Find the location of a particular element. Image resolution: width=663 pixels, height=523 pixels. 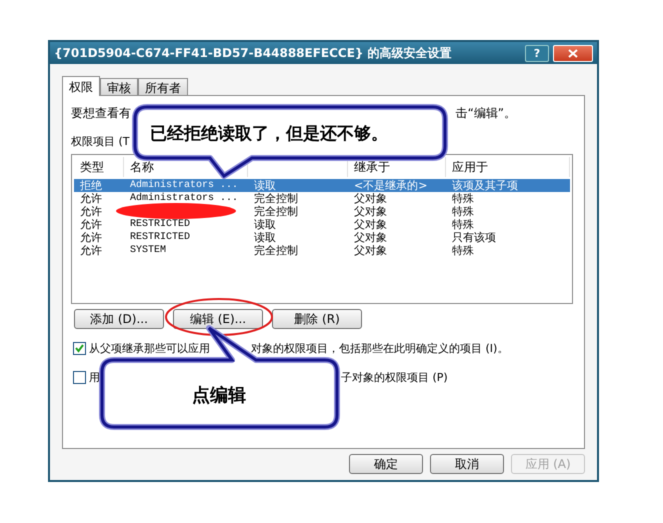

close-button is located at coordinates (573, 53).